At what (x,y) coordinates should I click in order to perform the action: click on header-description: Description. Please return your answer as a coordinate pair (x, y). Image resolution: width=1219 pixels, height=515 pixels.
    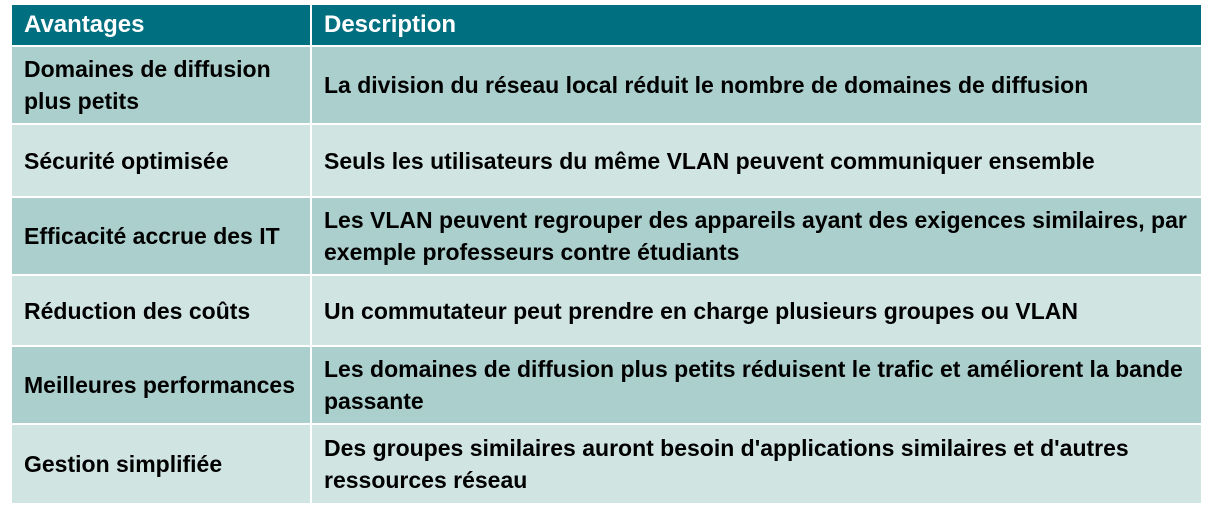
    Looking at the image, I should click on (756, 25).